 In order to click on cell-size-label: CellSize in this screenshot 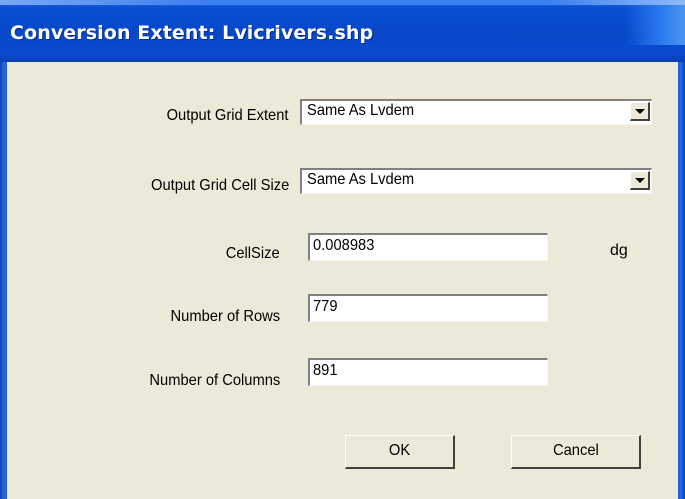, I will do `click(253, 253)`.